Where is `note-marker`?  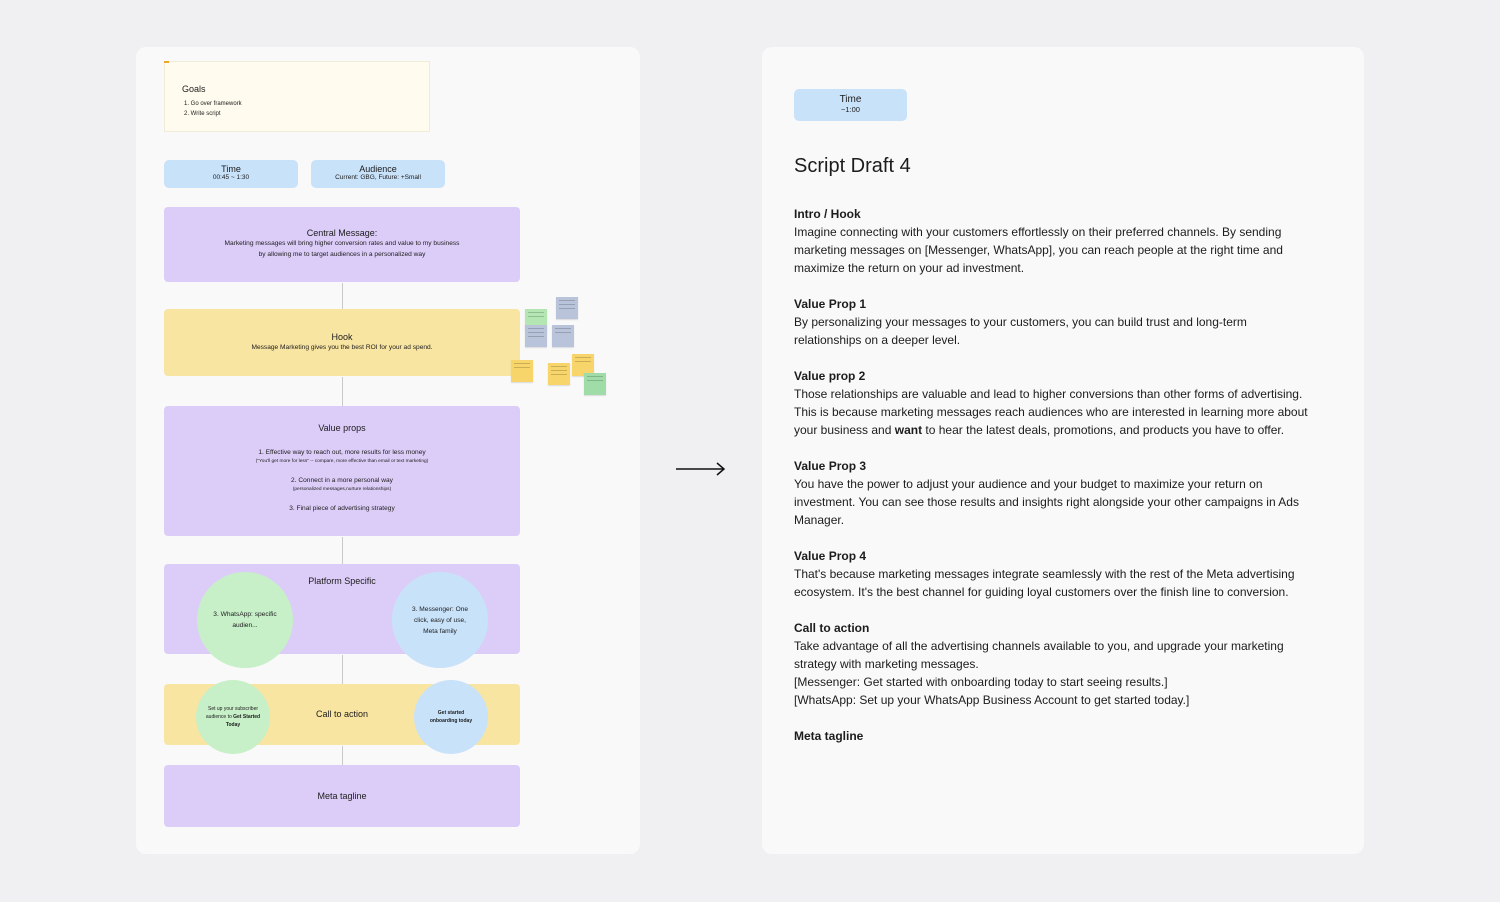
note-marker is located at coordinates (166, 62).